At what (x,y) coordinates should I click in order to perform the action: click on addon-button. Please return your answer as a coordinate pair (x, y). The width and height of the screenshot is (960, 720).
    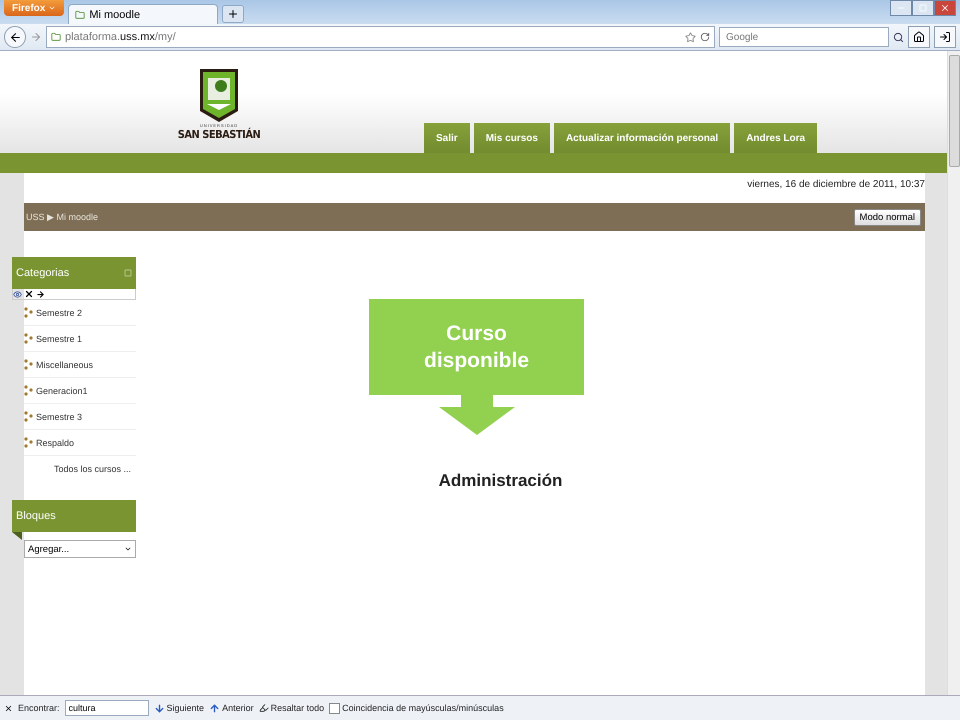
    Looking at the image, I should click on (945, 37).